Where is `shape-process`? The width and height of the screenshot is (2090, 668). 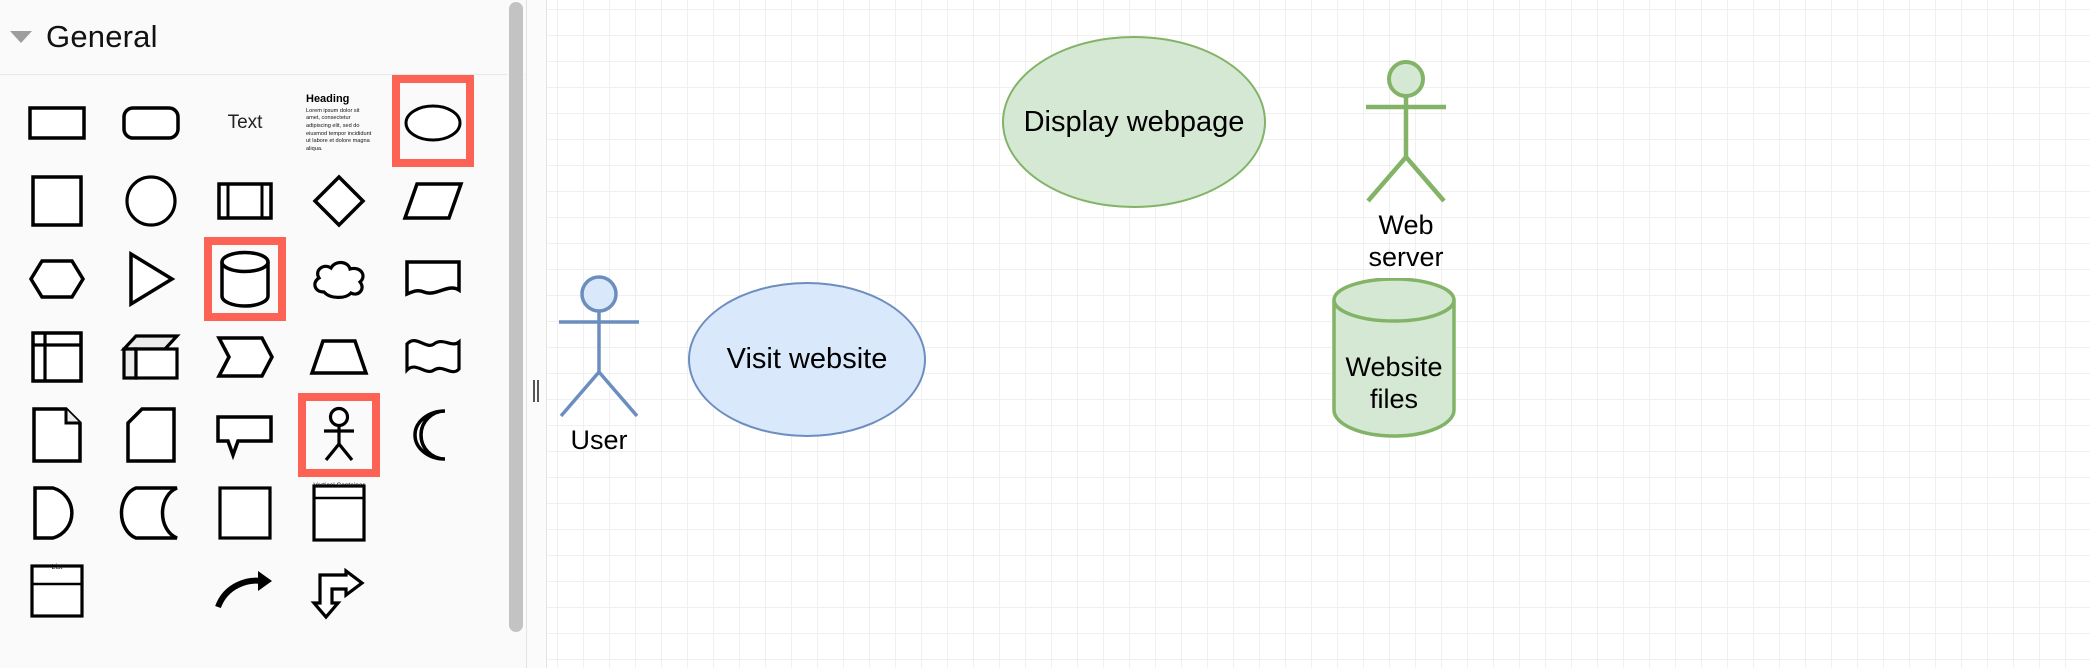
shape-process is located at coordinates (245, 201).